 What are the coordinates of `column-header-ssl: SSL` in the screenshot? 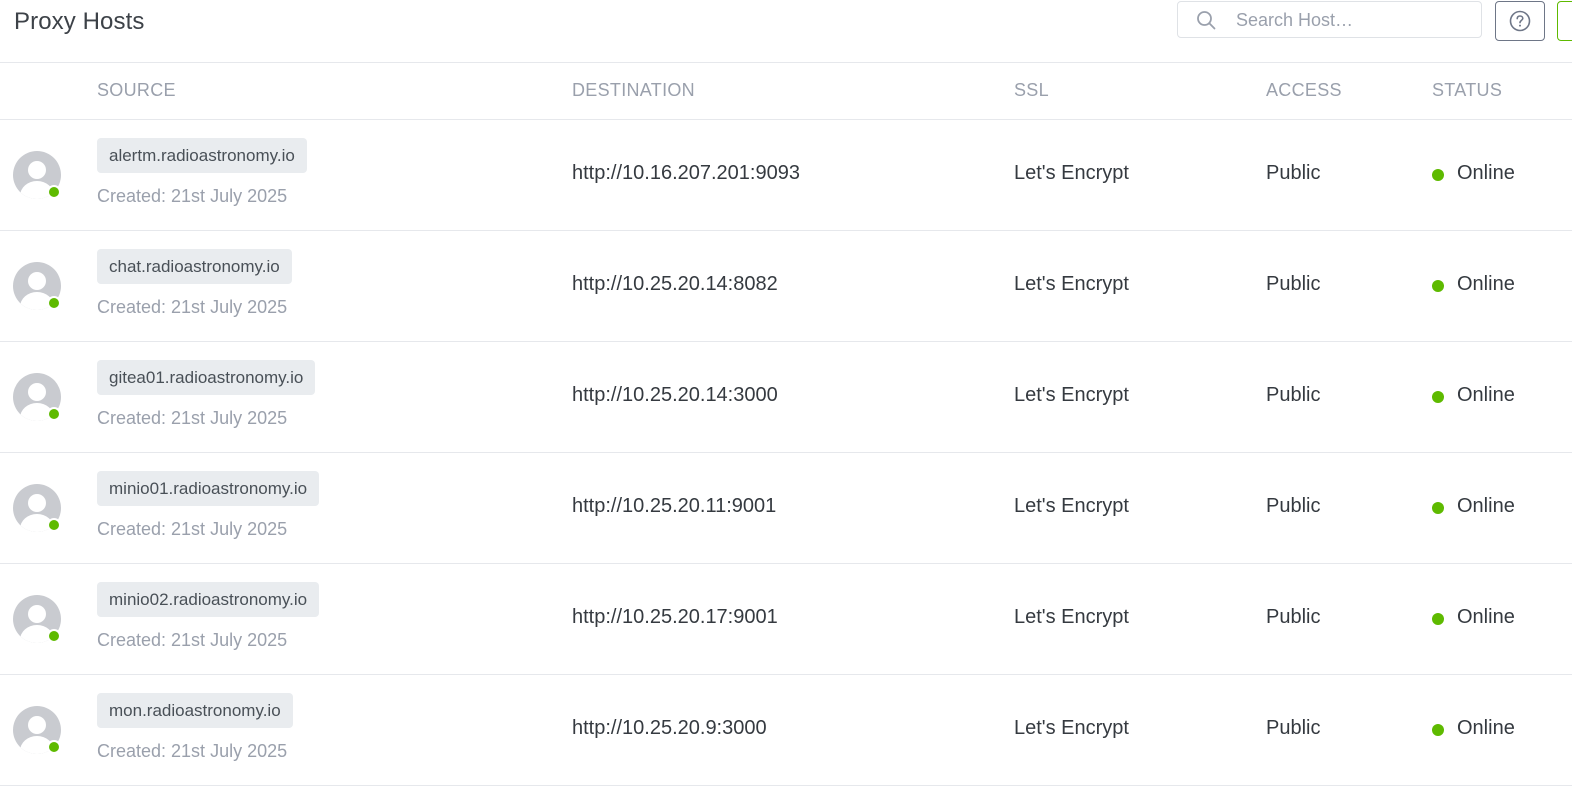 It's located at (1031, 90).